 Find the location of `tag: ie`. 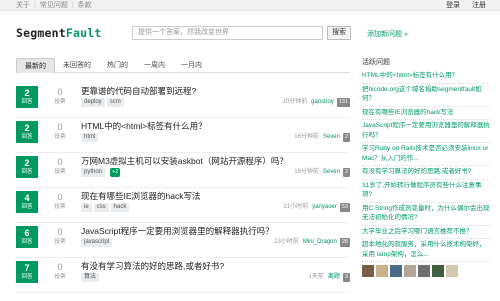

tag: ie is located at coordinates (86, 207).